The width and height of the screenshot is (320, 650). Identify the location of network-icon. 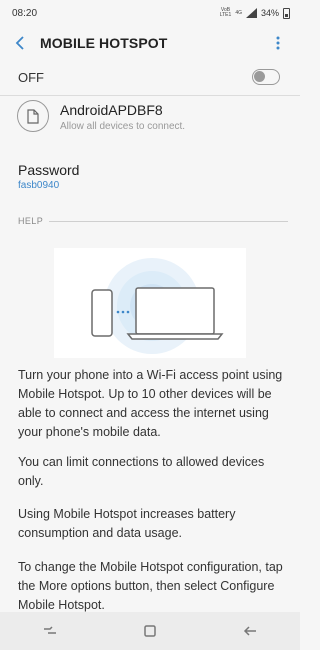
(33, 116).